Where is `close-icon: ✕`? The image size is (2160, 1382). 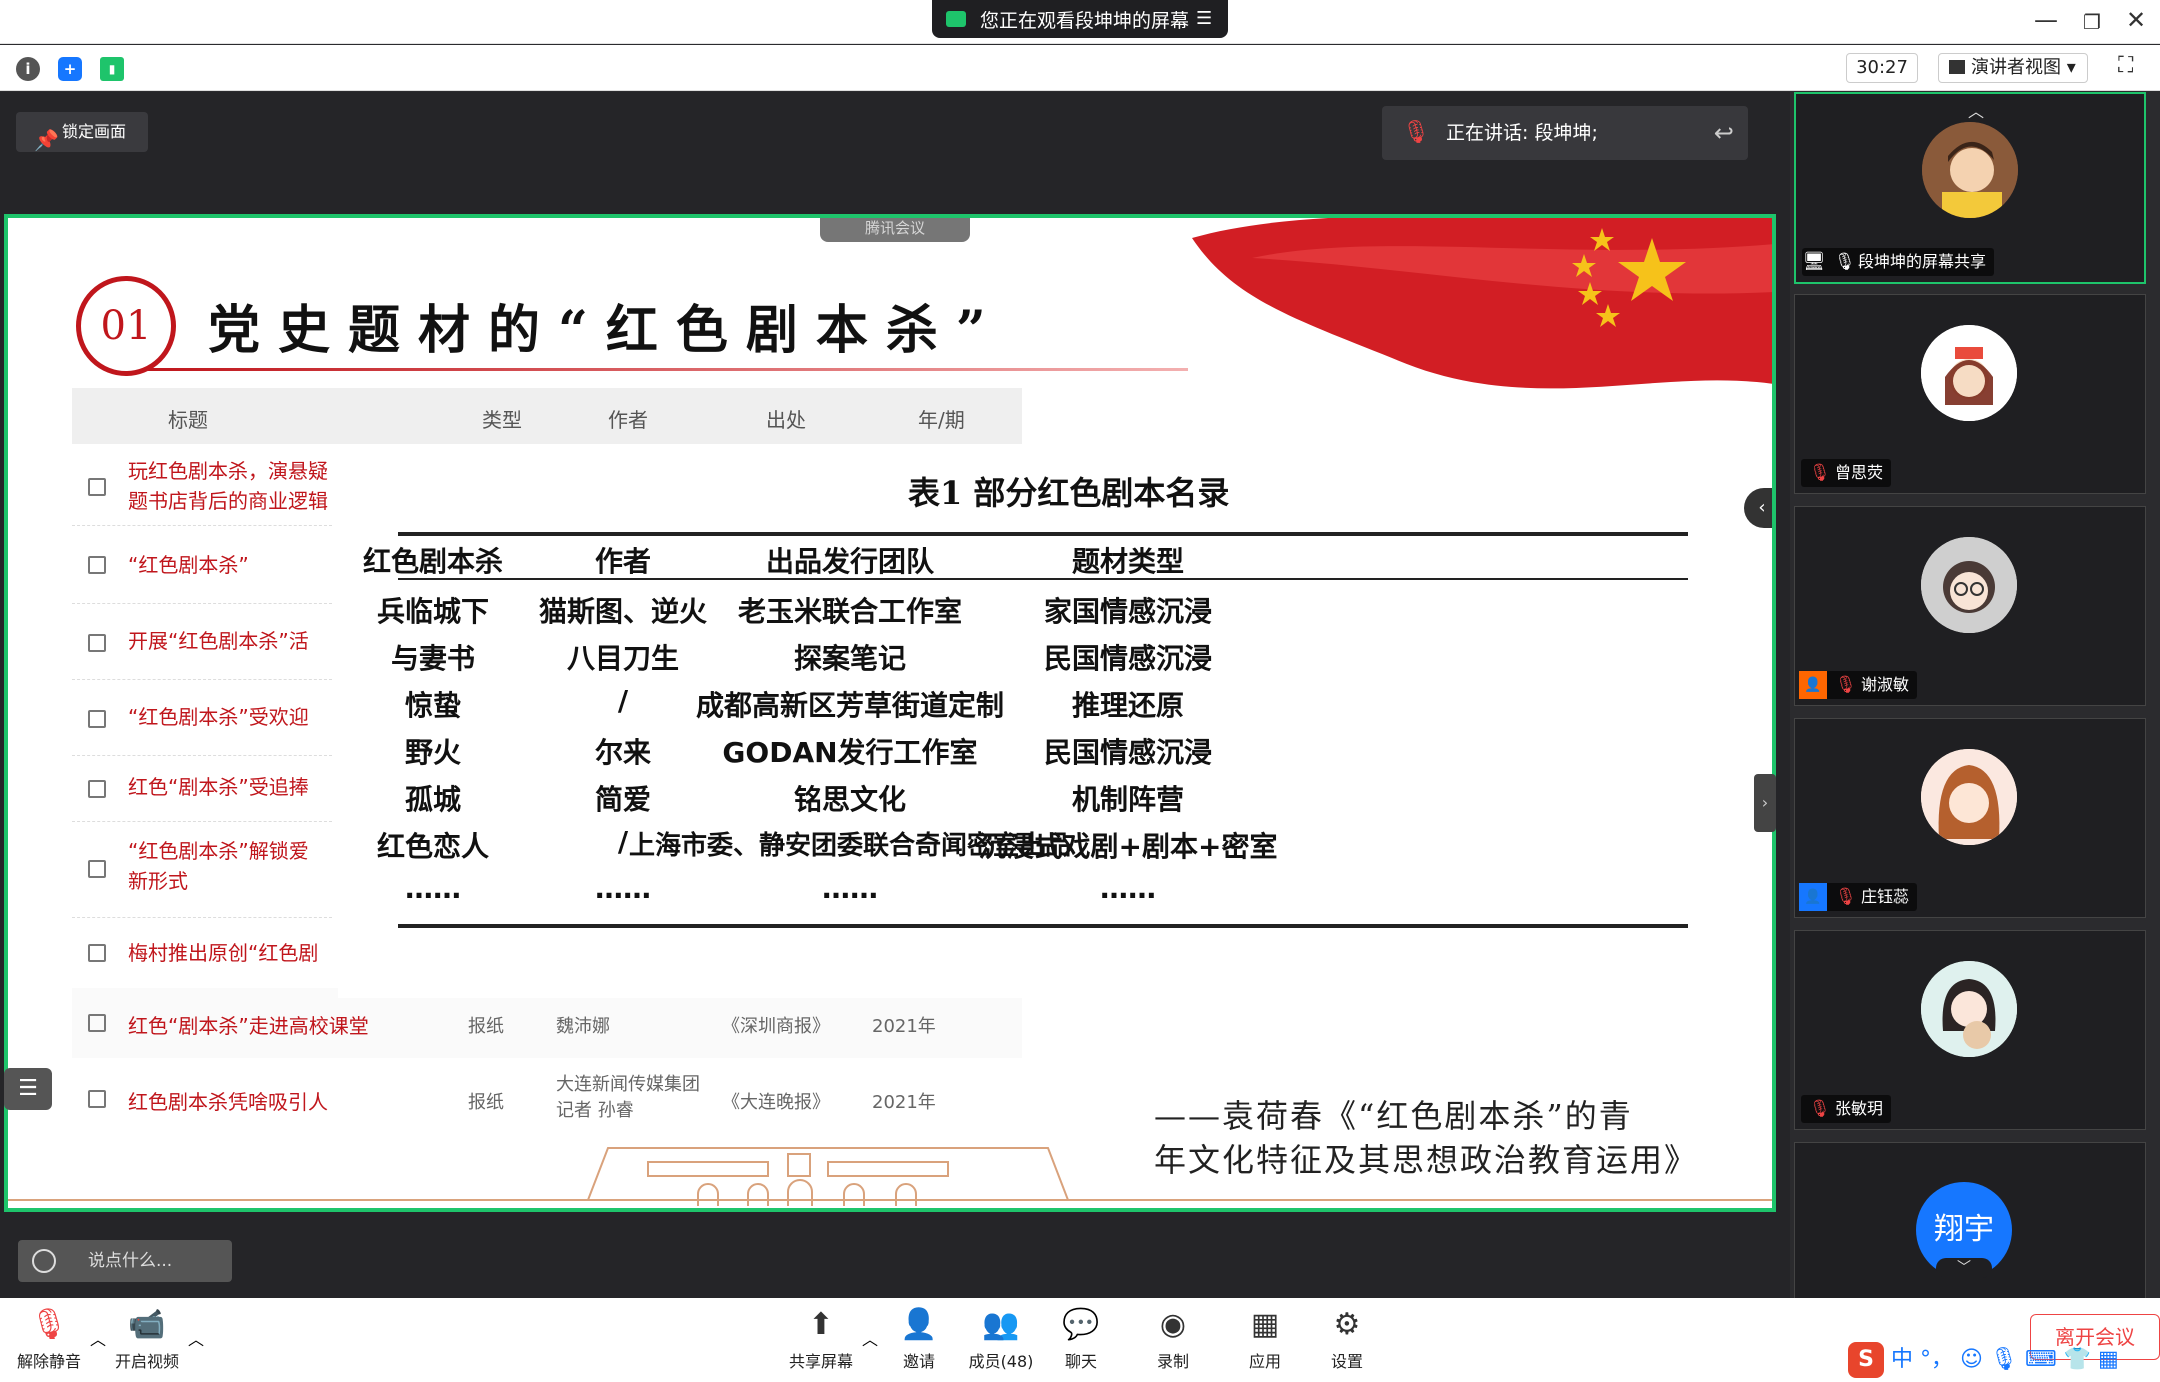
close-icon: ✕ is located at coordinates (2136, 20).